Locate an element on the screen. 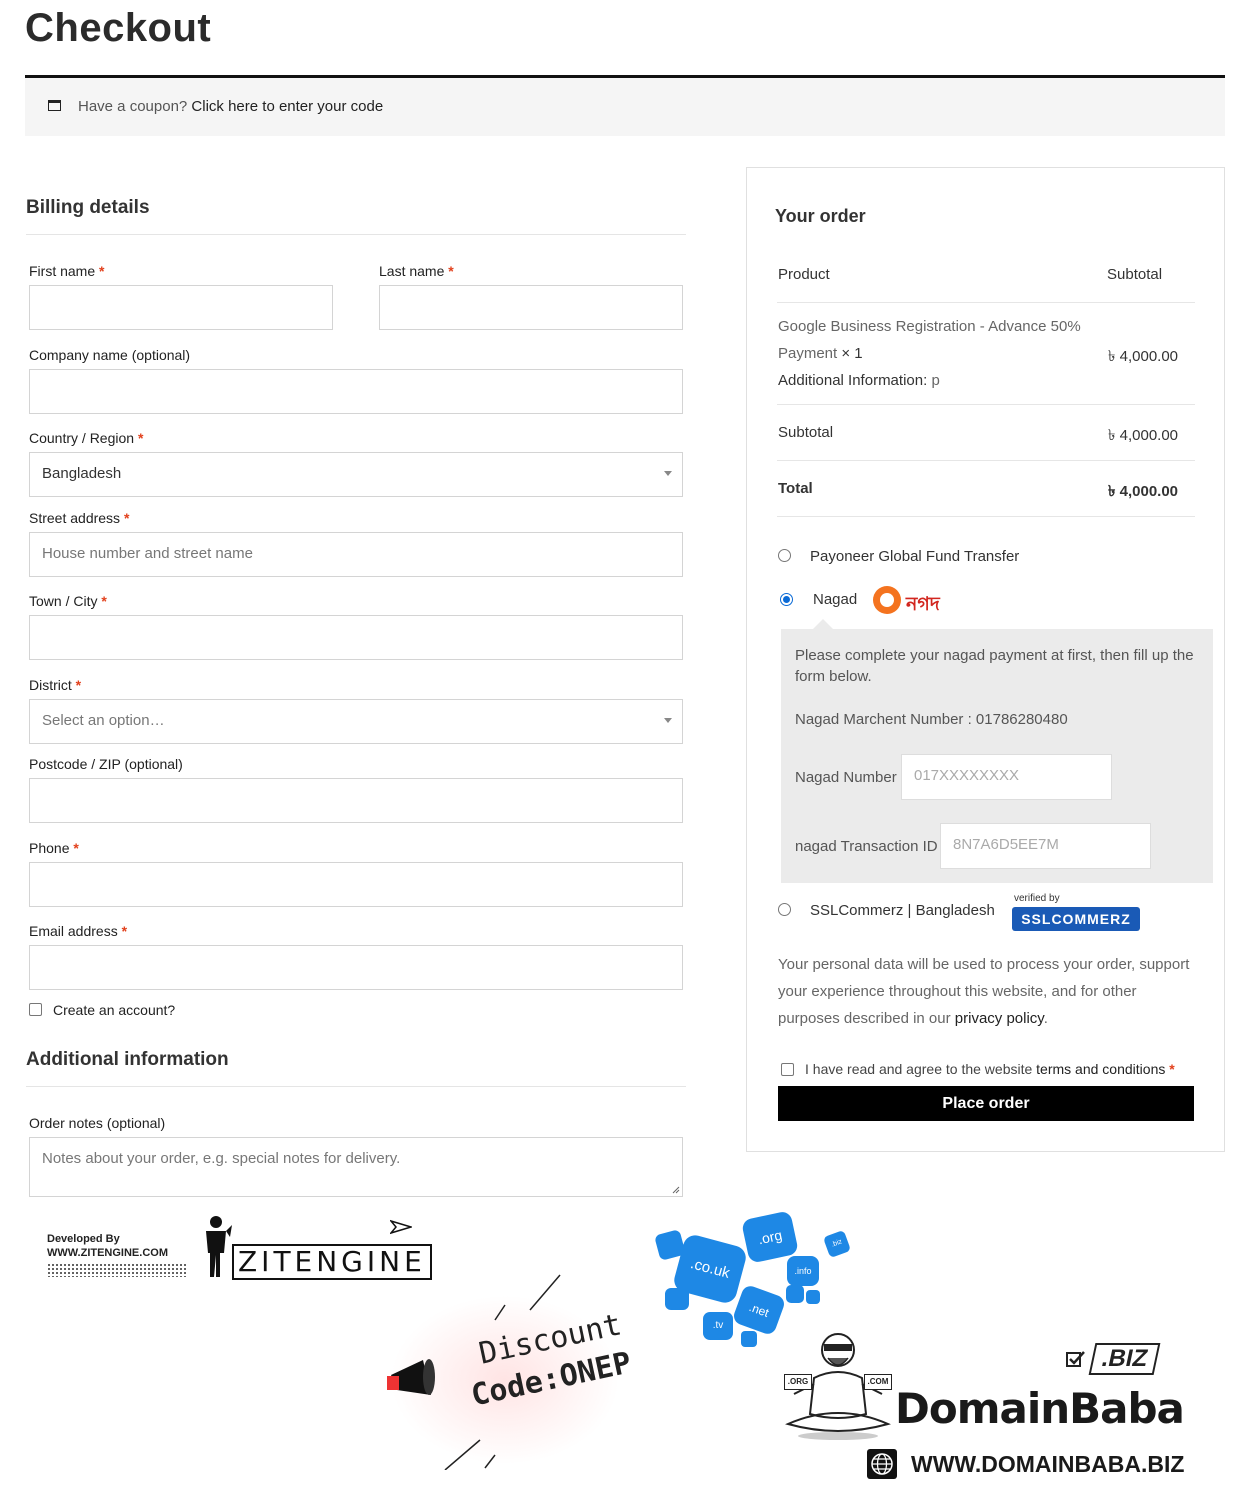  create-account-label: Create an account? is located at coordinates (114, 1010).